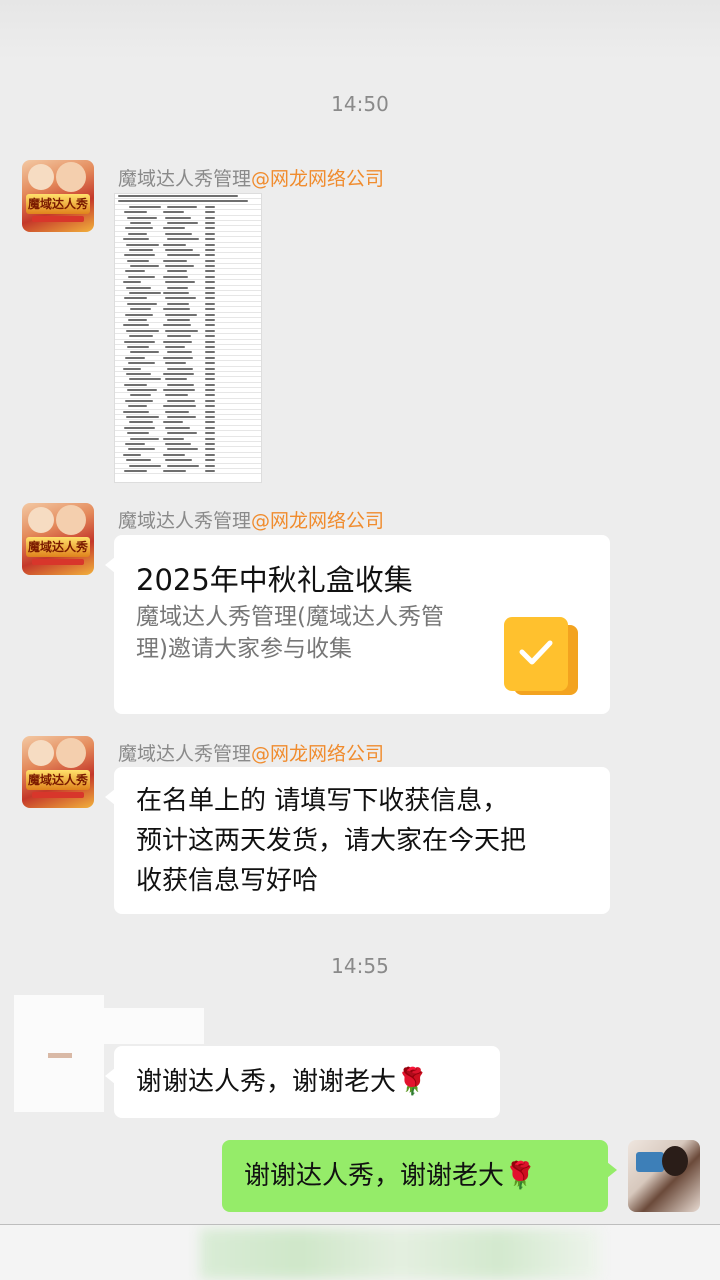 This screenshot has height=1280, width=720. What do you see at coordinates (536, 654) in the screenshot?
I see `checkmark-doc-icon` at bounding box center [536, 654].